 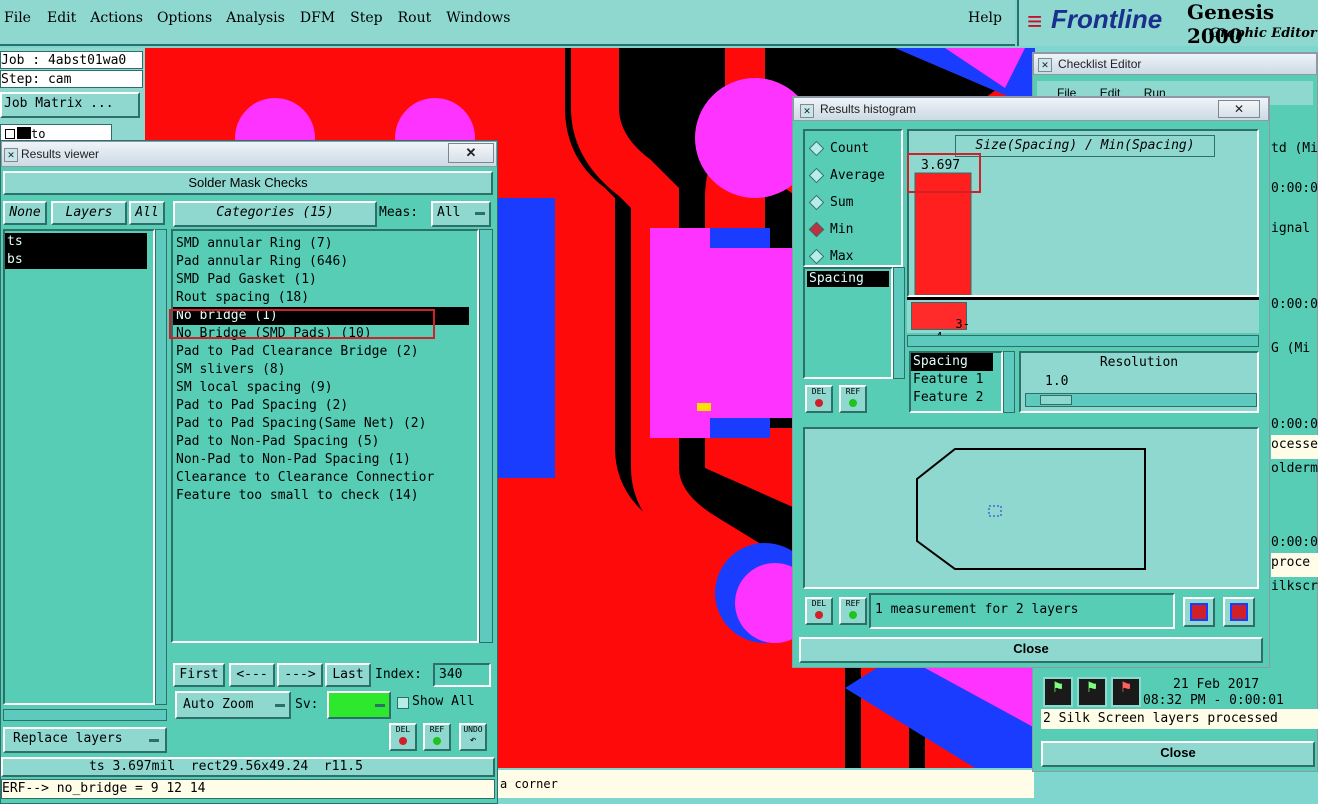 What do you see at coordinates (255, 18) in the screenshot?
I see `menu-analysis: Analysis` at bounding box center [255, 18].